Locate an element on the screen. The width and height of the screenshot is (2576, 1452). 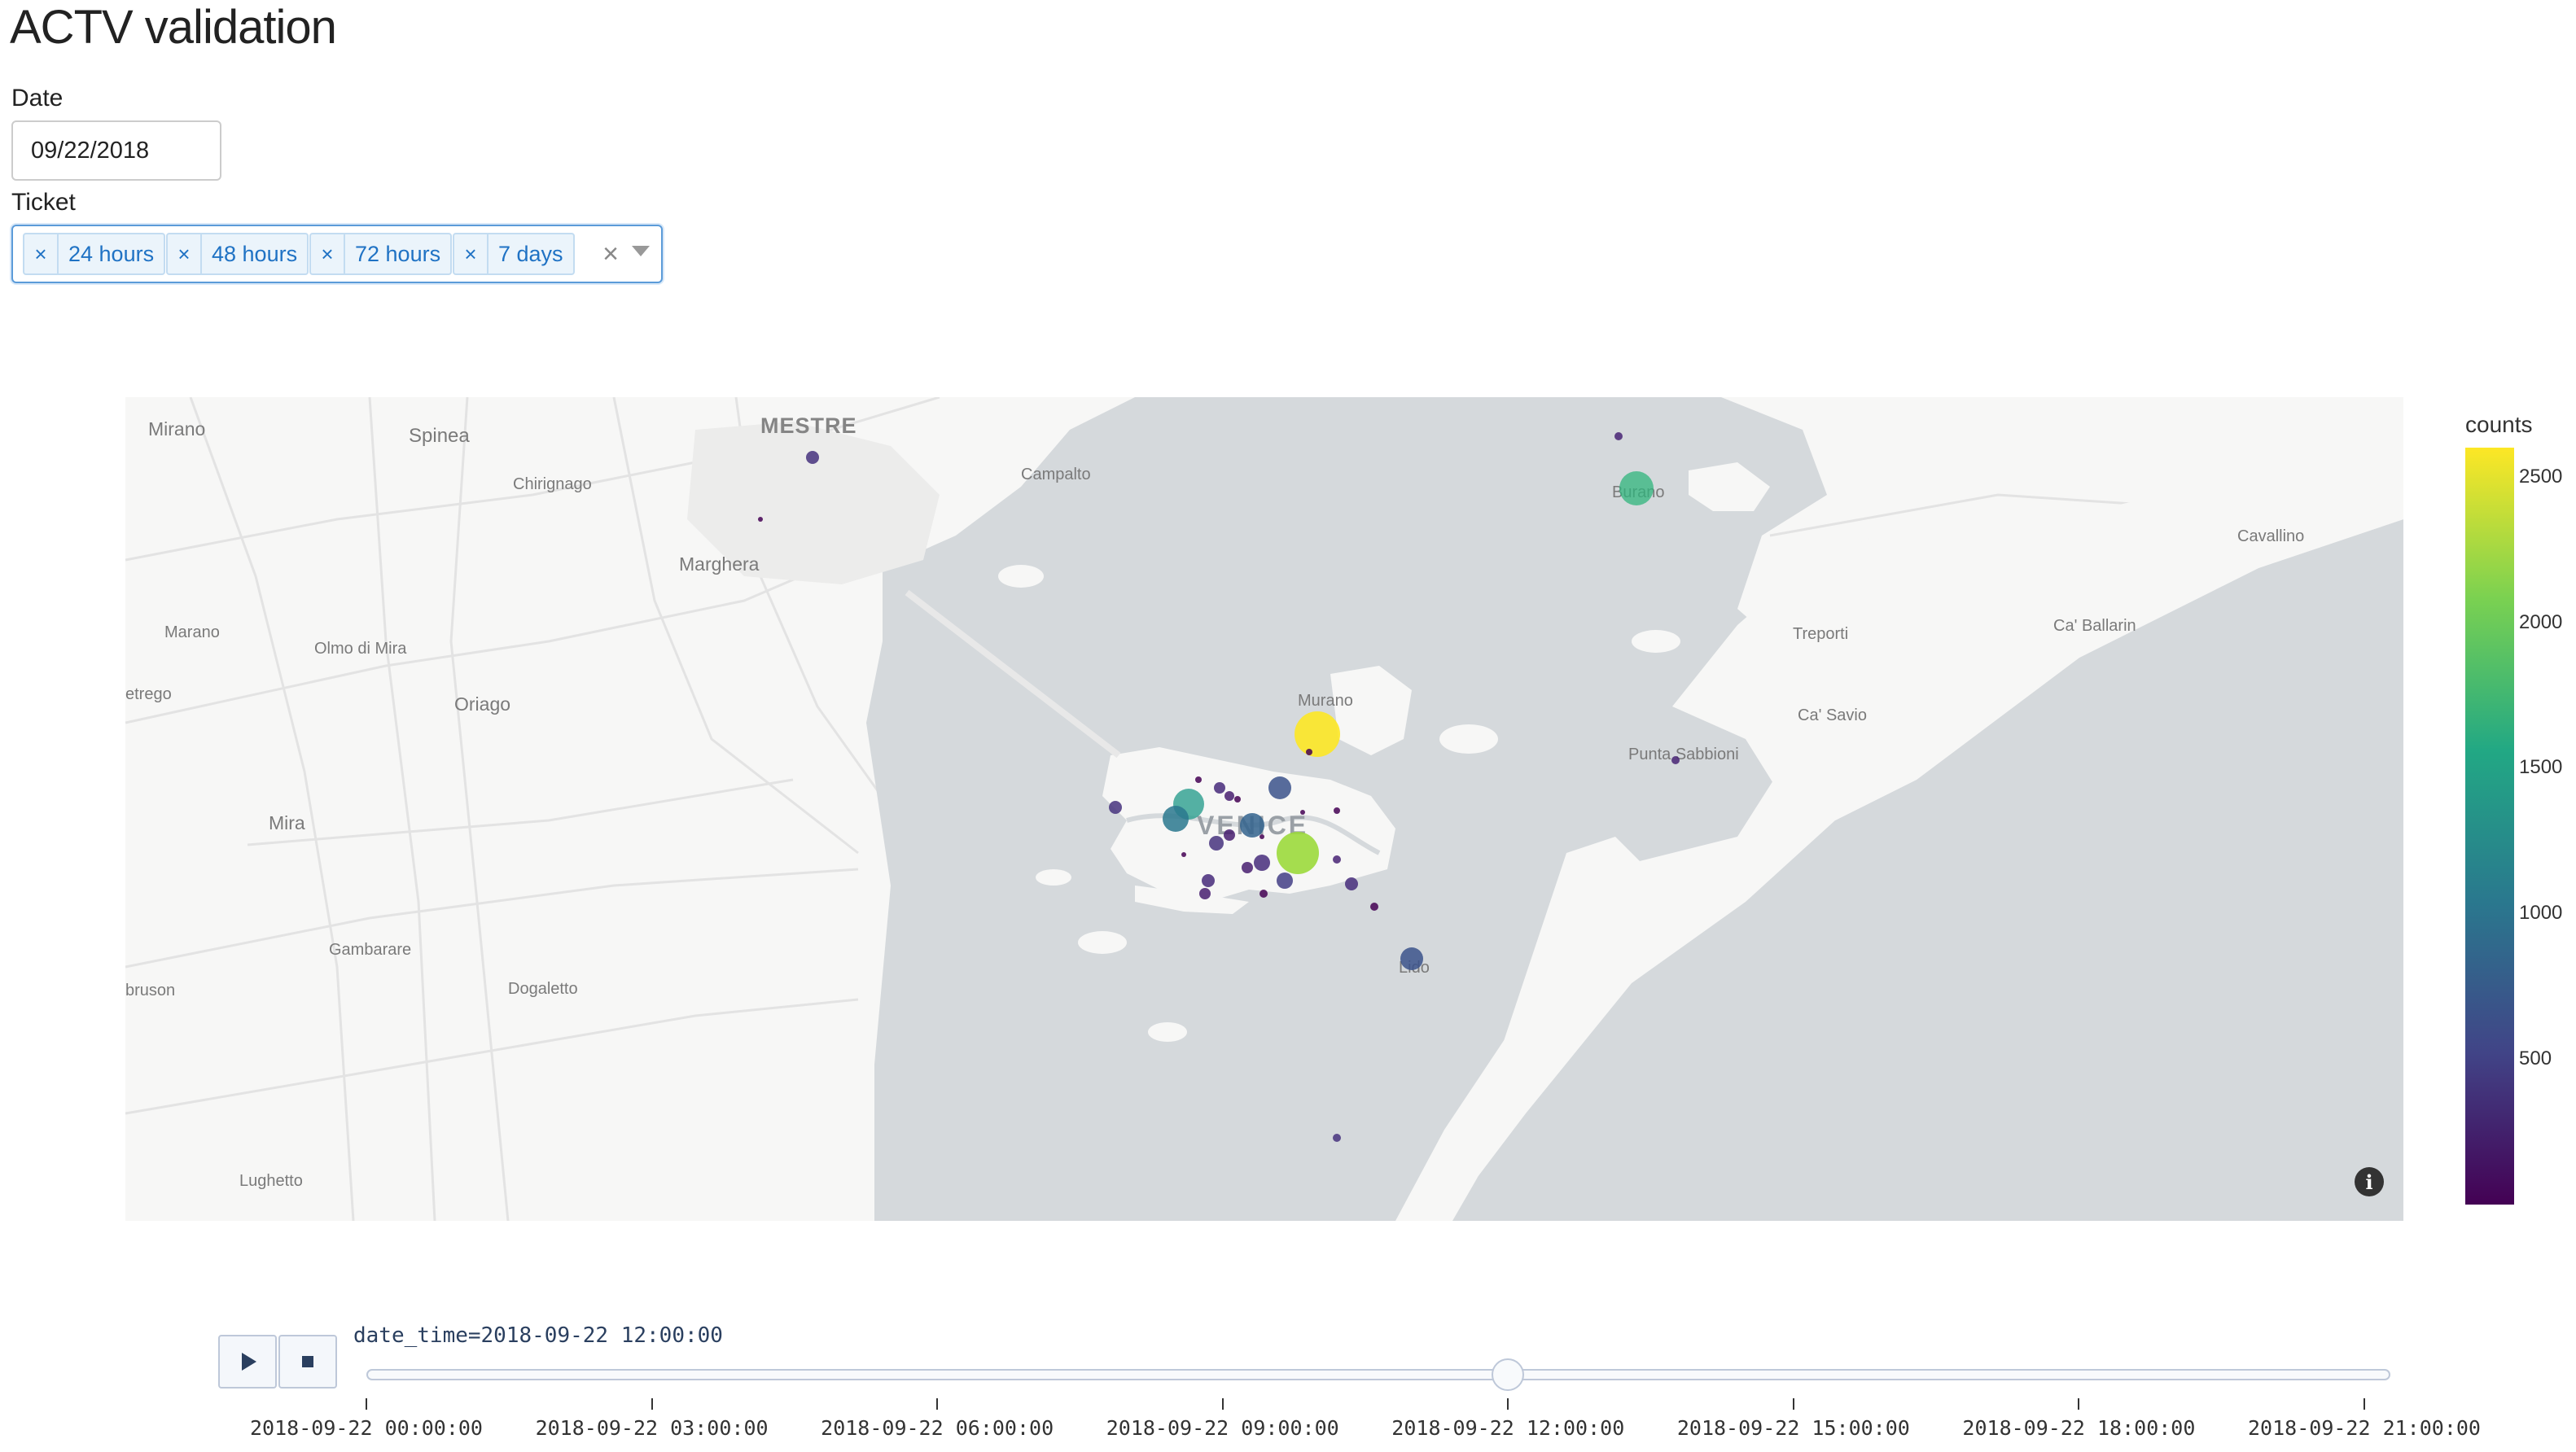
map-attribution-info-icon: i is located at coordinates (2369, 1181).